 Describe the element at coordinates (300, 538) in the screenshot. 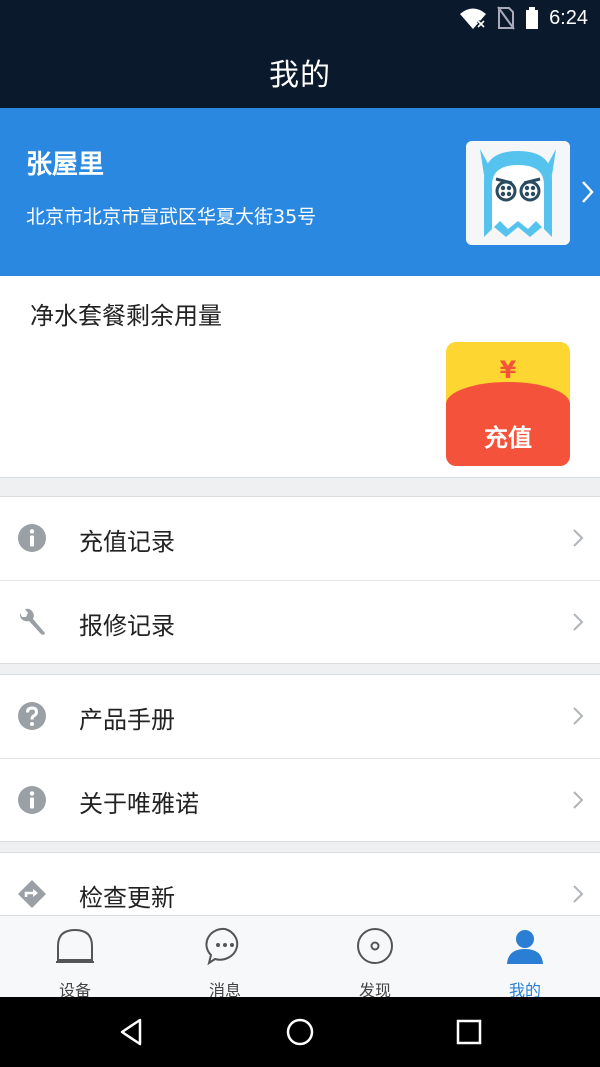

I see `menu-item-recharge-records: 充值记录` at that location.